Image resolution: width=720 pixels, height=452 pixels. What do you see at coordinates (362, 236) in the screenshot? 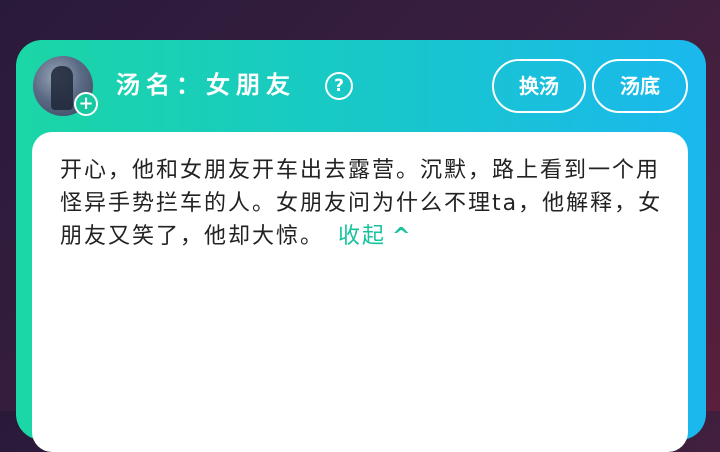
I see `collapse-label: 收起` at bounding box center [362, 236].